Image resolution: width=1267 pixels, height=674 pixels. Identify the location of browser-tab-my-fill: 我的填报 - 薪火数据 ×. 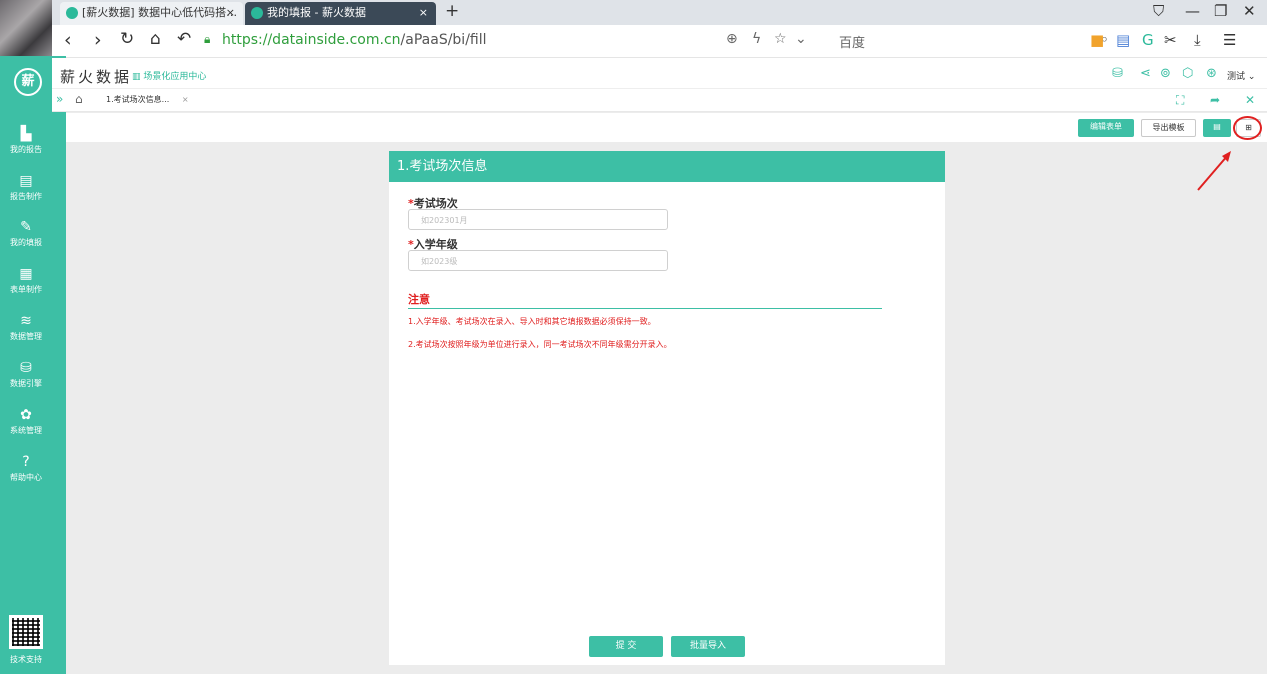
(340, 13).